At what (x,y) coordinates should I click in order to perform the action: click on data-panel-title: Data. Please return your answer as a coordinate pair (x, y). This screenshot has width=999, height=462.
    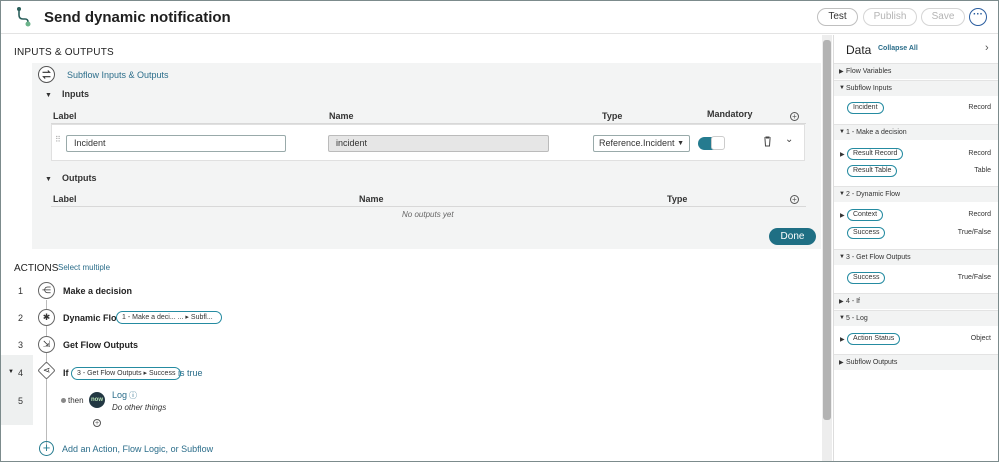
    Looking at the image, I should click on (859, 50).